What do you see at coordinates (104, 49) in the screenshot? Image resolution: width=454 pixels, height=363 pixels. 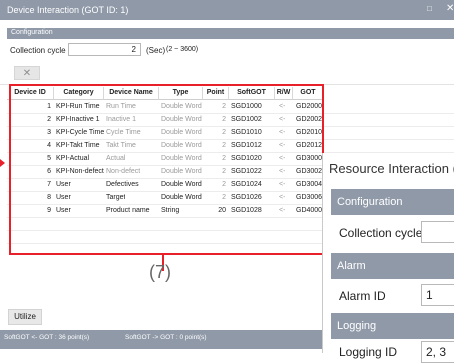 I see `collection-cycle-input` at bounding box center [104, 49].